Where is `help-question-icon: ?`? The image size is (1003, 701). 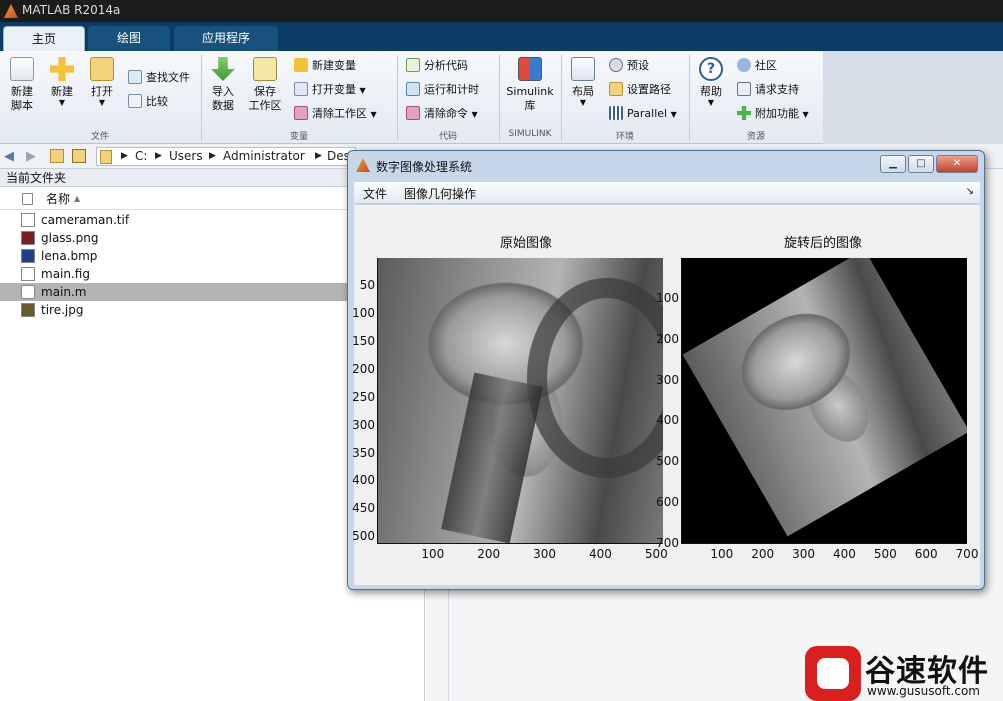 help-question-icon: ? is located at coordinates (711, 69).